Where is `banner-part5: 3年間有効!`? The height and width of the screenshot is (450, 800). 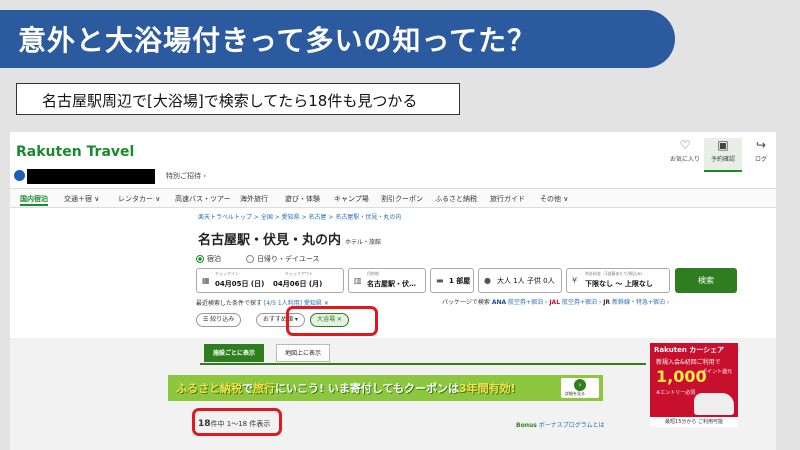 banner-part5: 3年間有効! is located at coordinates (487, 388).